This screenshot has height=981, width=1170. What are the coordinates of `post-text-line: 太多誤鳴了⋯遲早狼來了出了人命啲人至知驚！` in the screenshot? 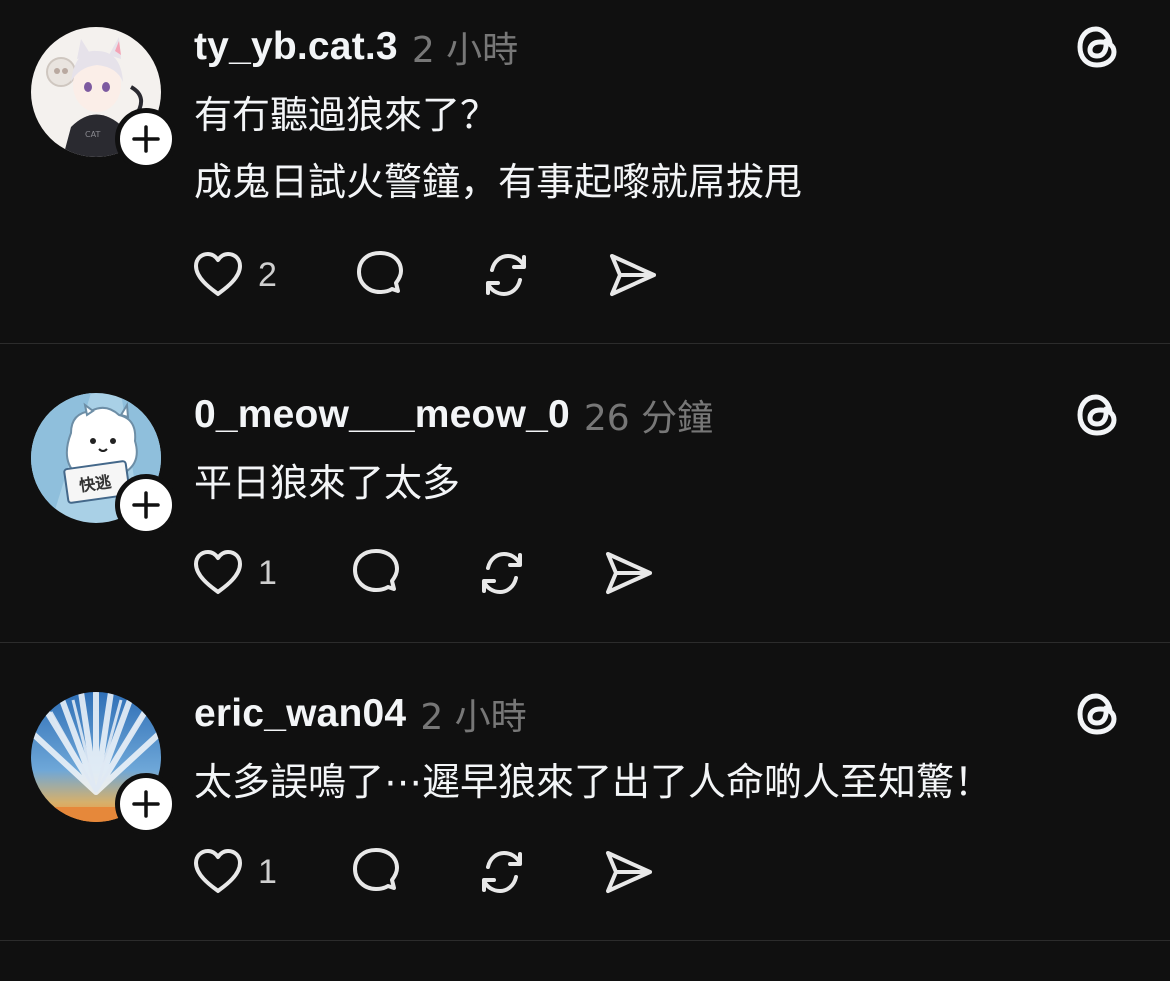 It's located at (593, 782).